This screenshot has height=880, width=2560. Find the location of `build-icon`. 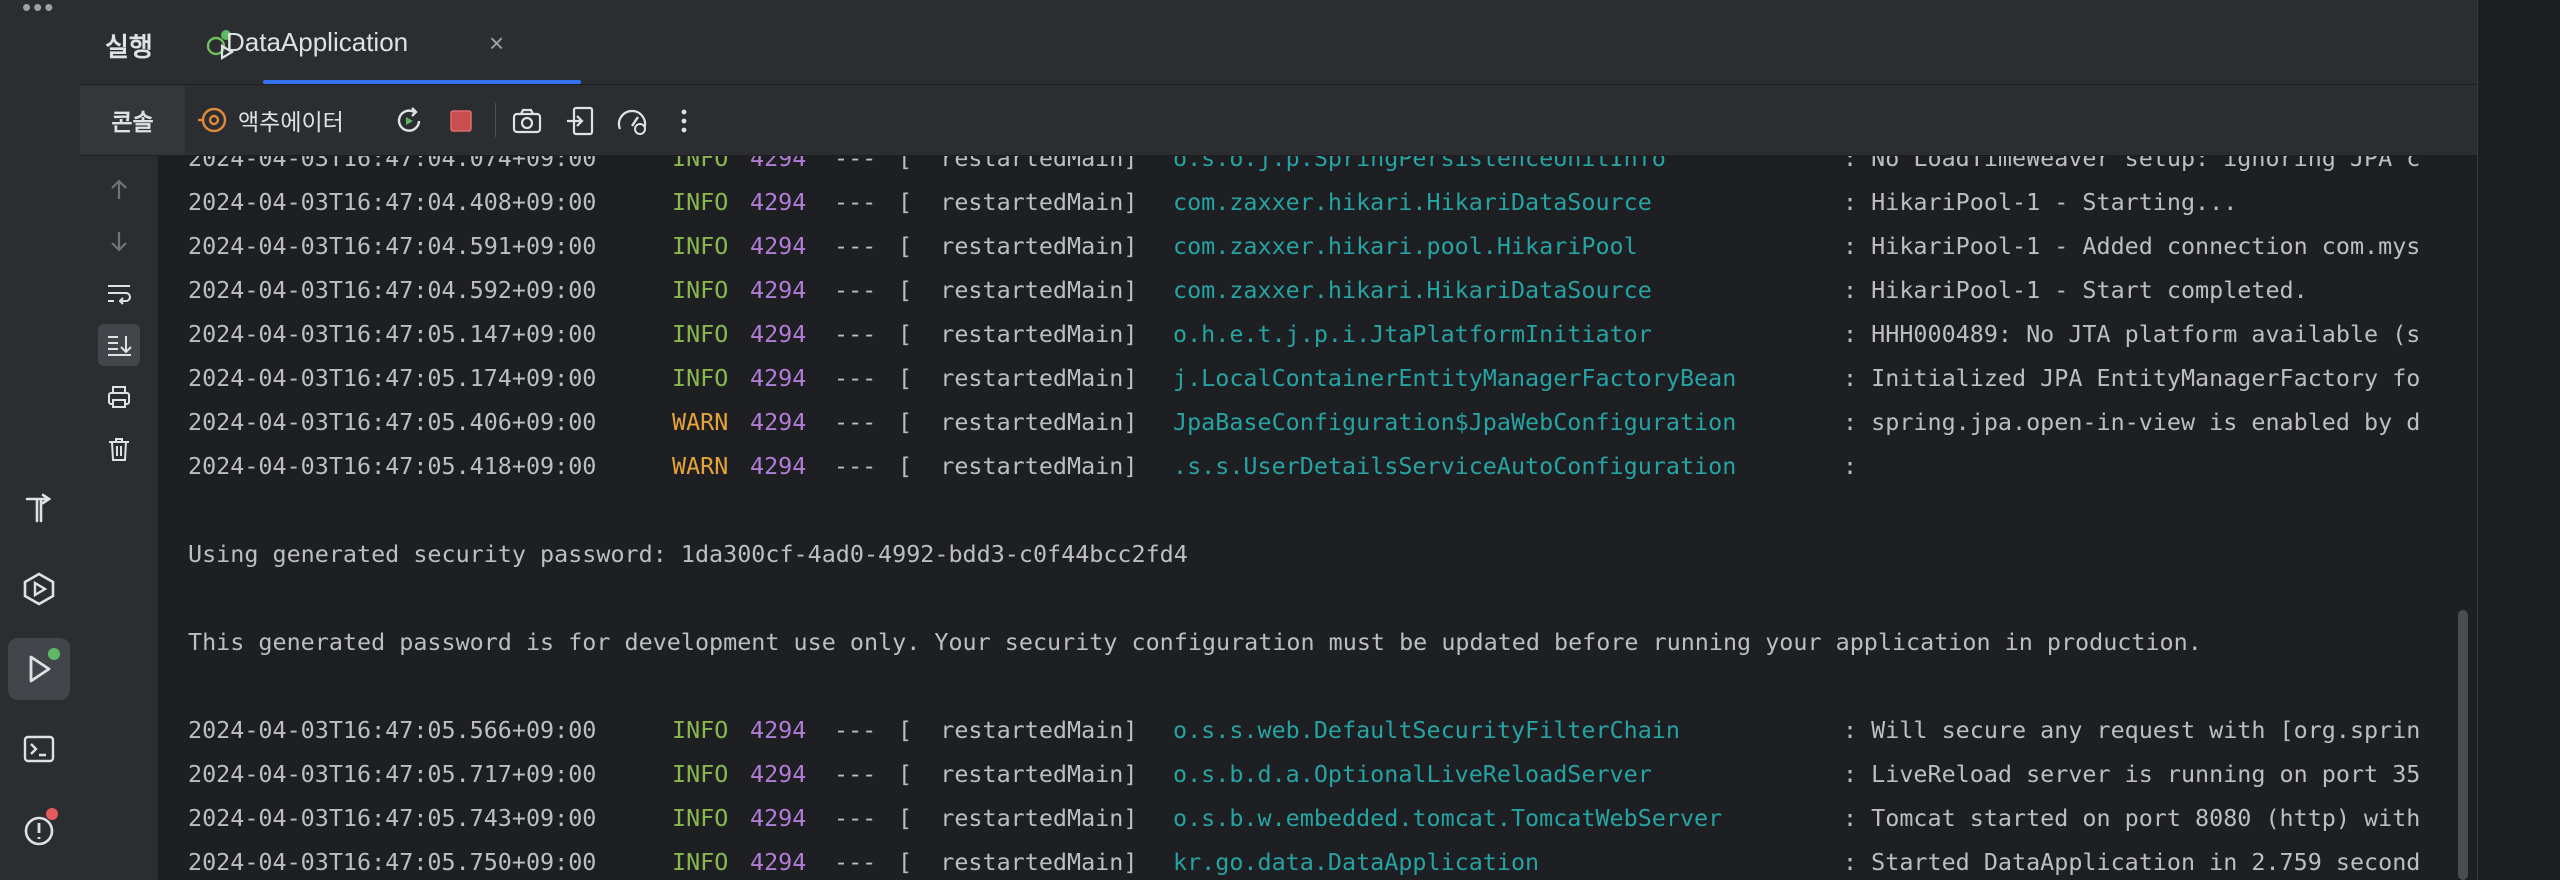

build-icon is located at coordinates (38, 508).